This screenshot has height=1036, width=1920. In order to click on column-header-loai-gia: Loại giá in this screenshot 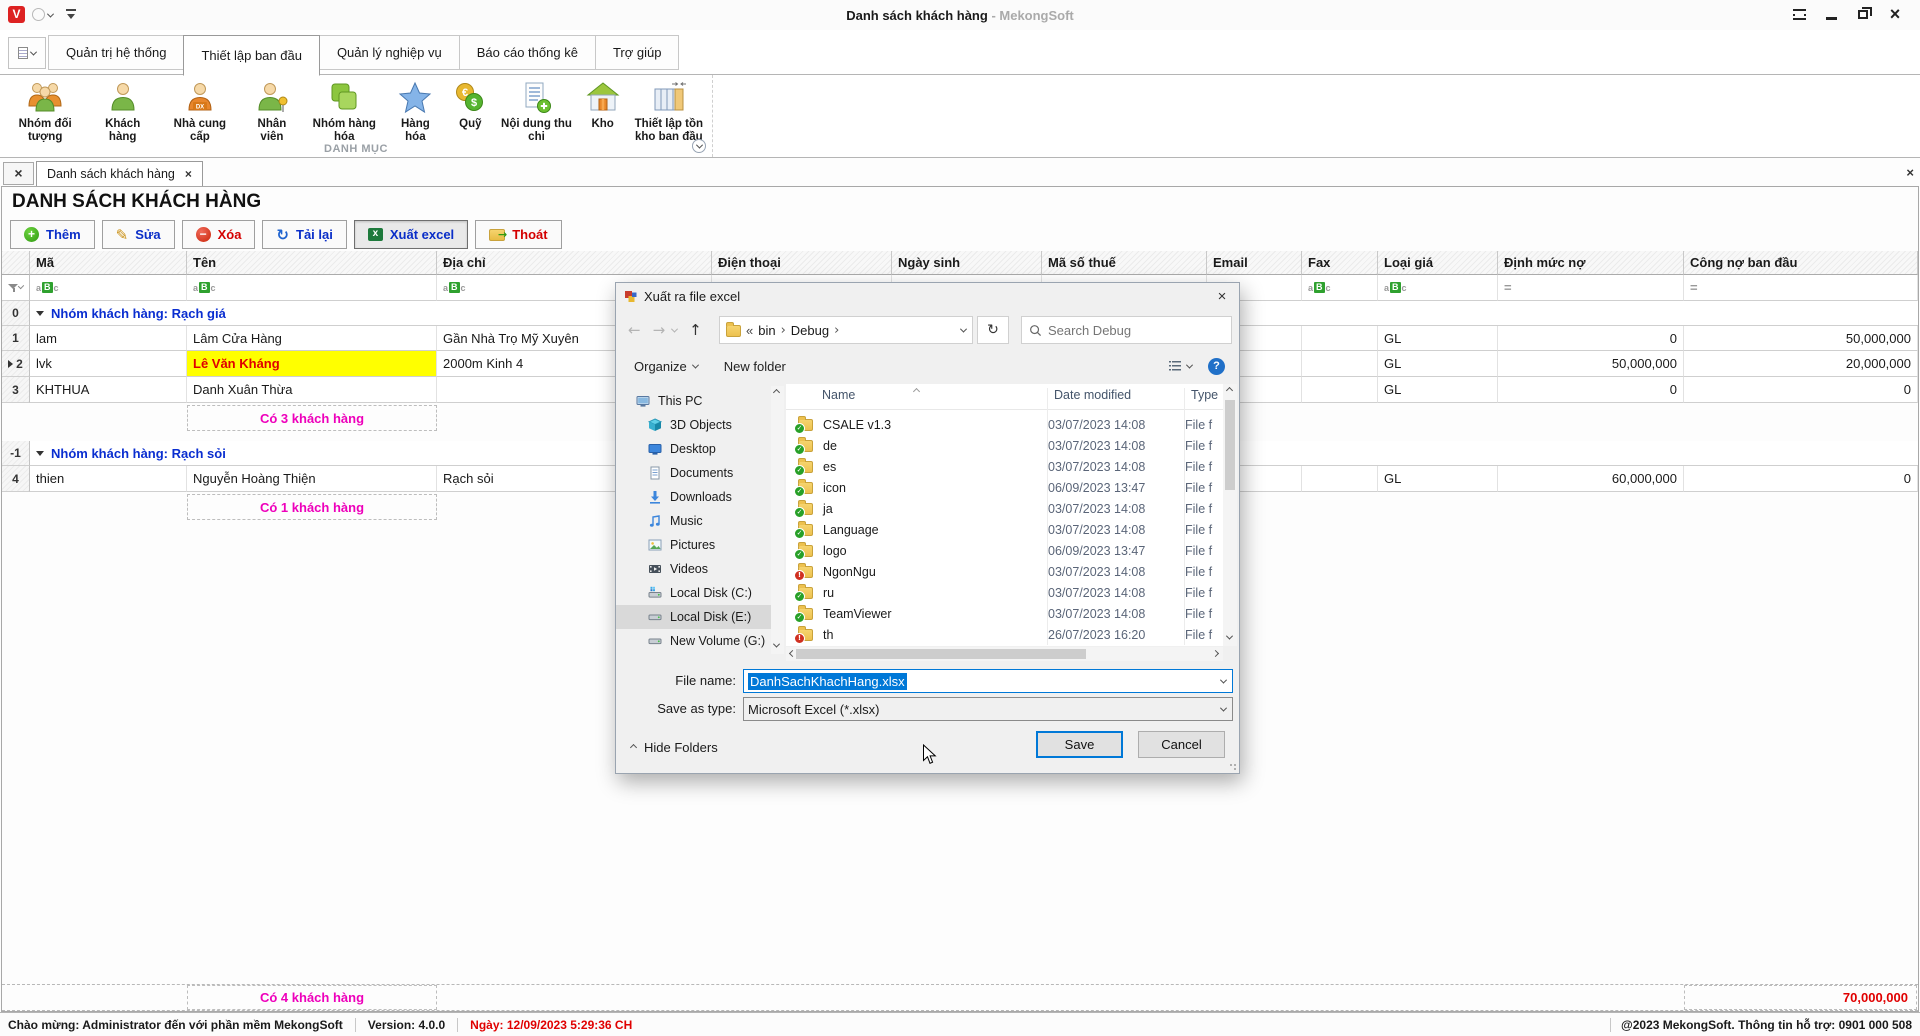, I will do `click(1438, 263)`.